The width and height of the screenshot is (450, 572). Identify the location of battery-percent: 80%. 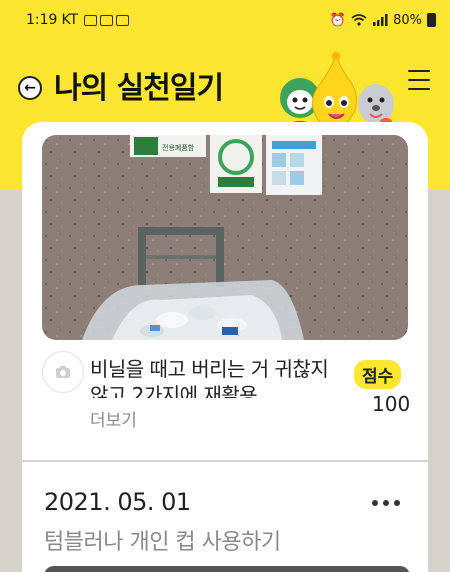
(407, 20).